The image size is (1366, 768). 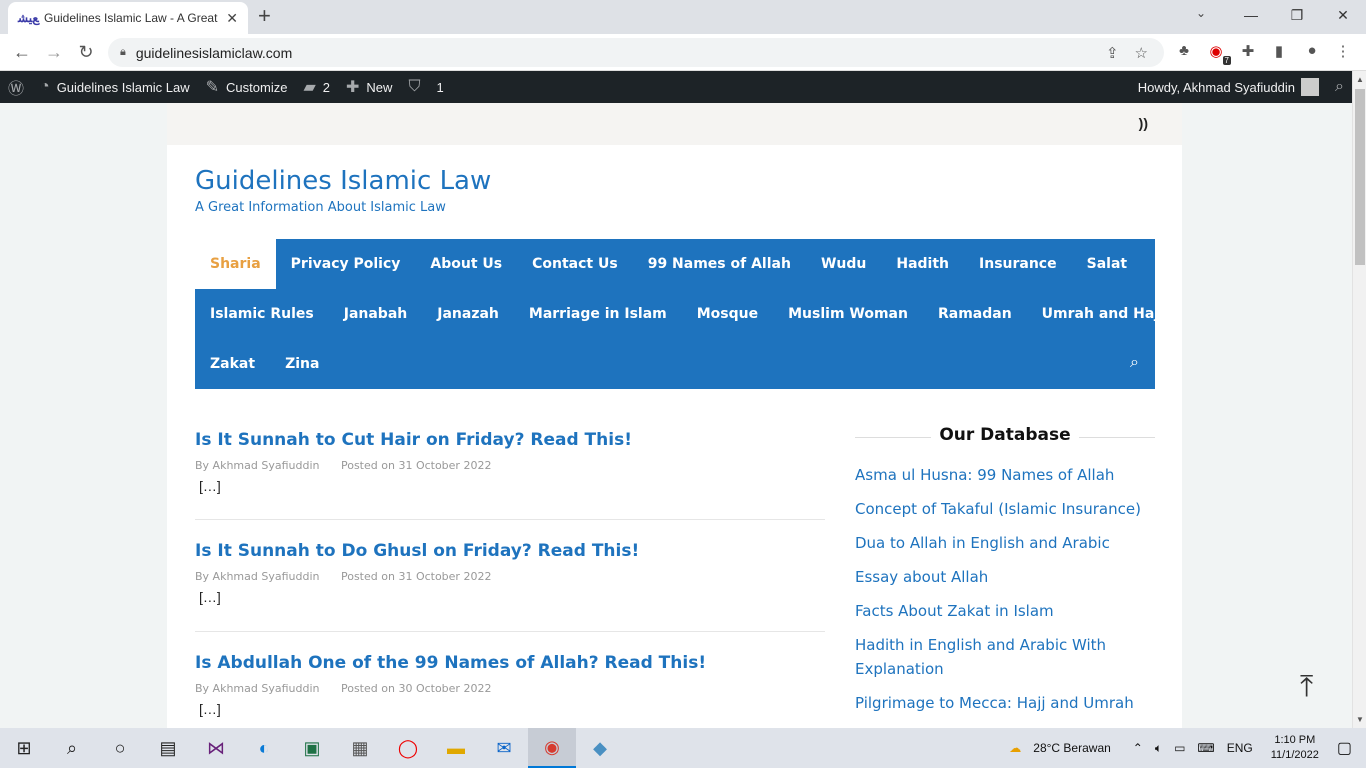 I want to click on nav-item-privacy-policy: Privacy Policy, so click(x=346, y=264).